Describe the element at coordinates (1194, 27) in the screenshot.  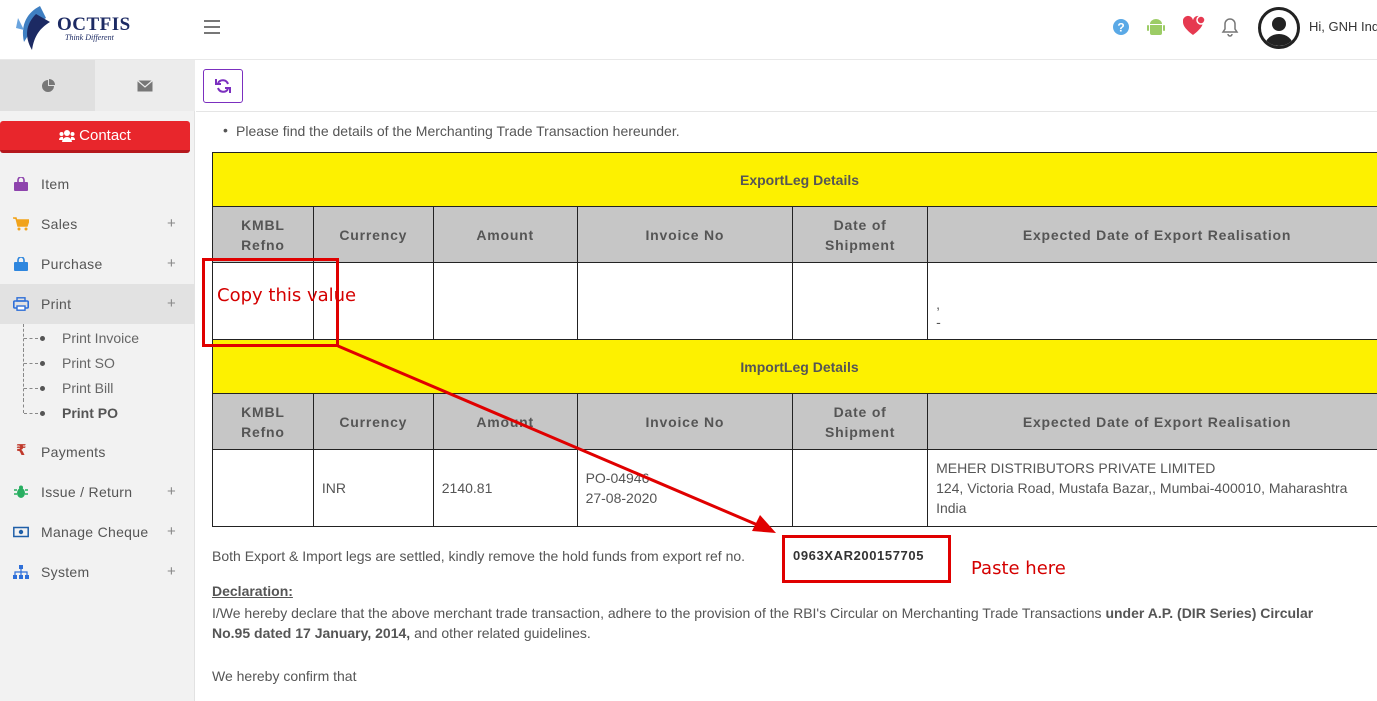
I see `heart-notification-icon` at that location.